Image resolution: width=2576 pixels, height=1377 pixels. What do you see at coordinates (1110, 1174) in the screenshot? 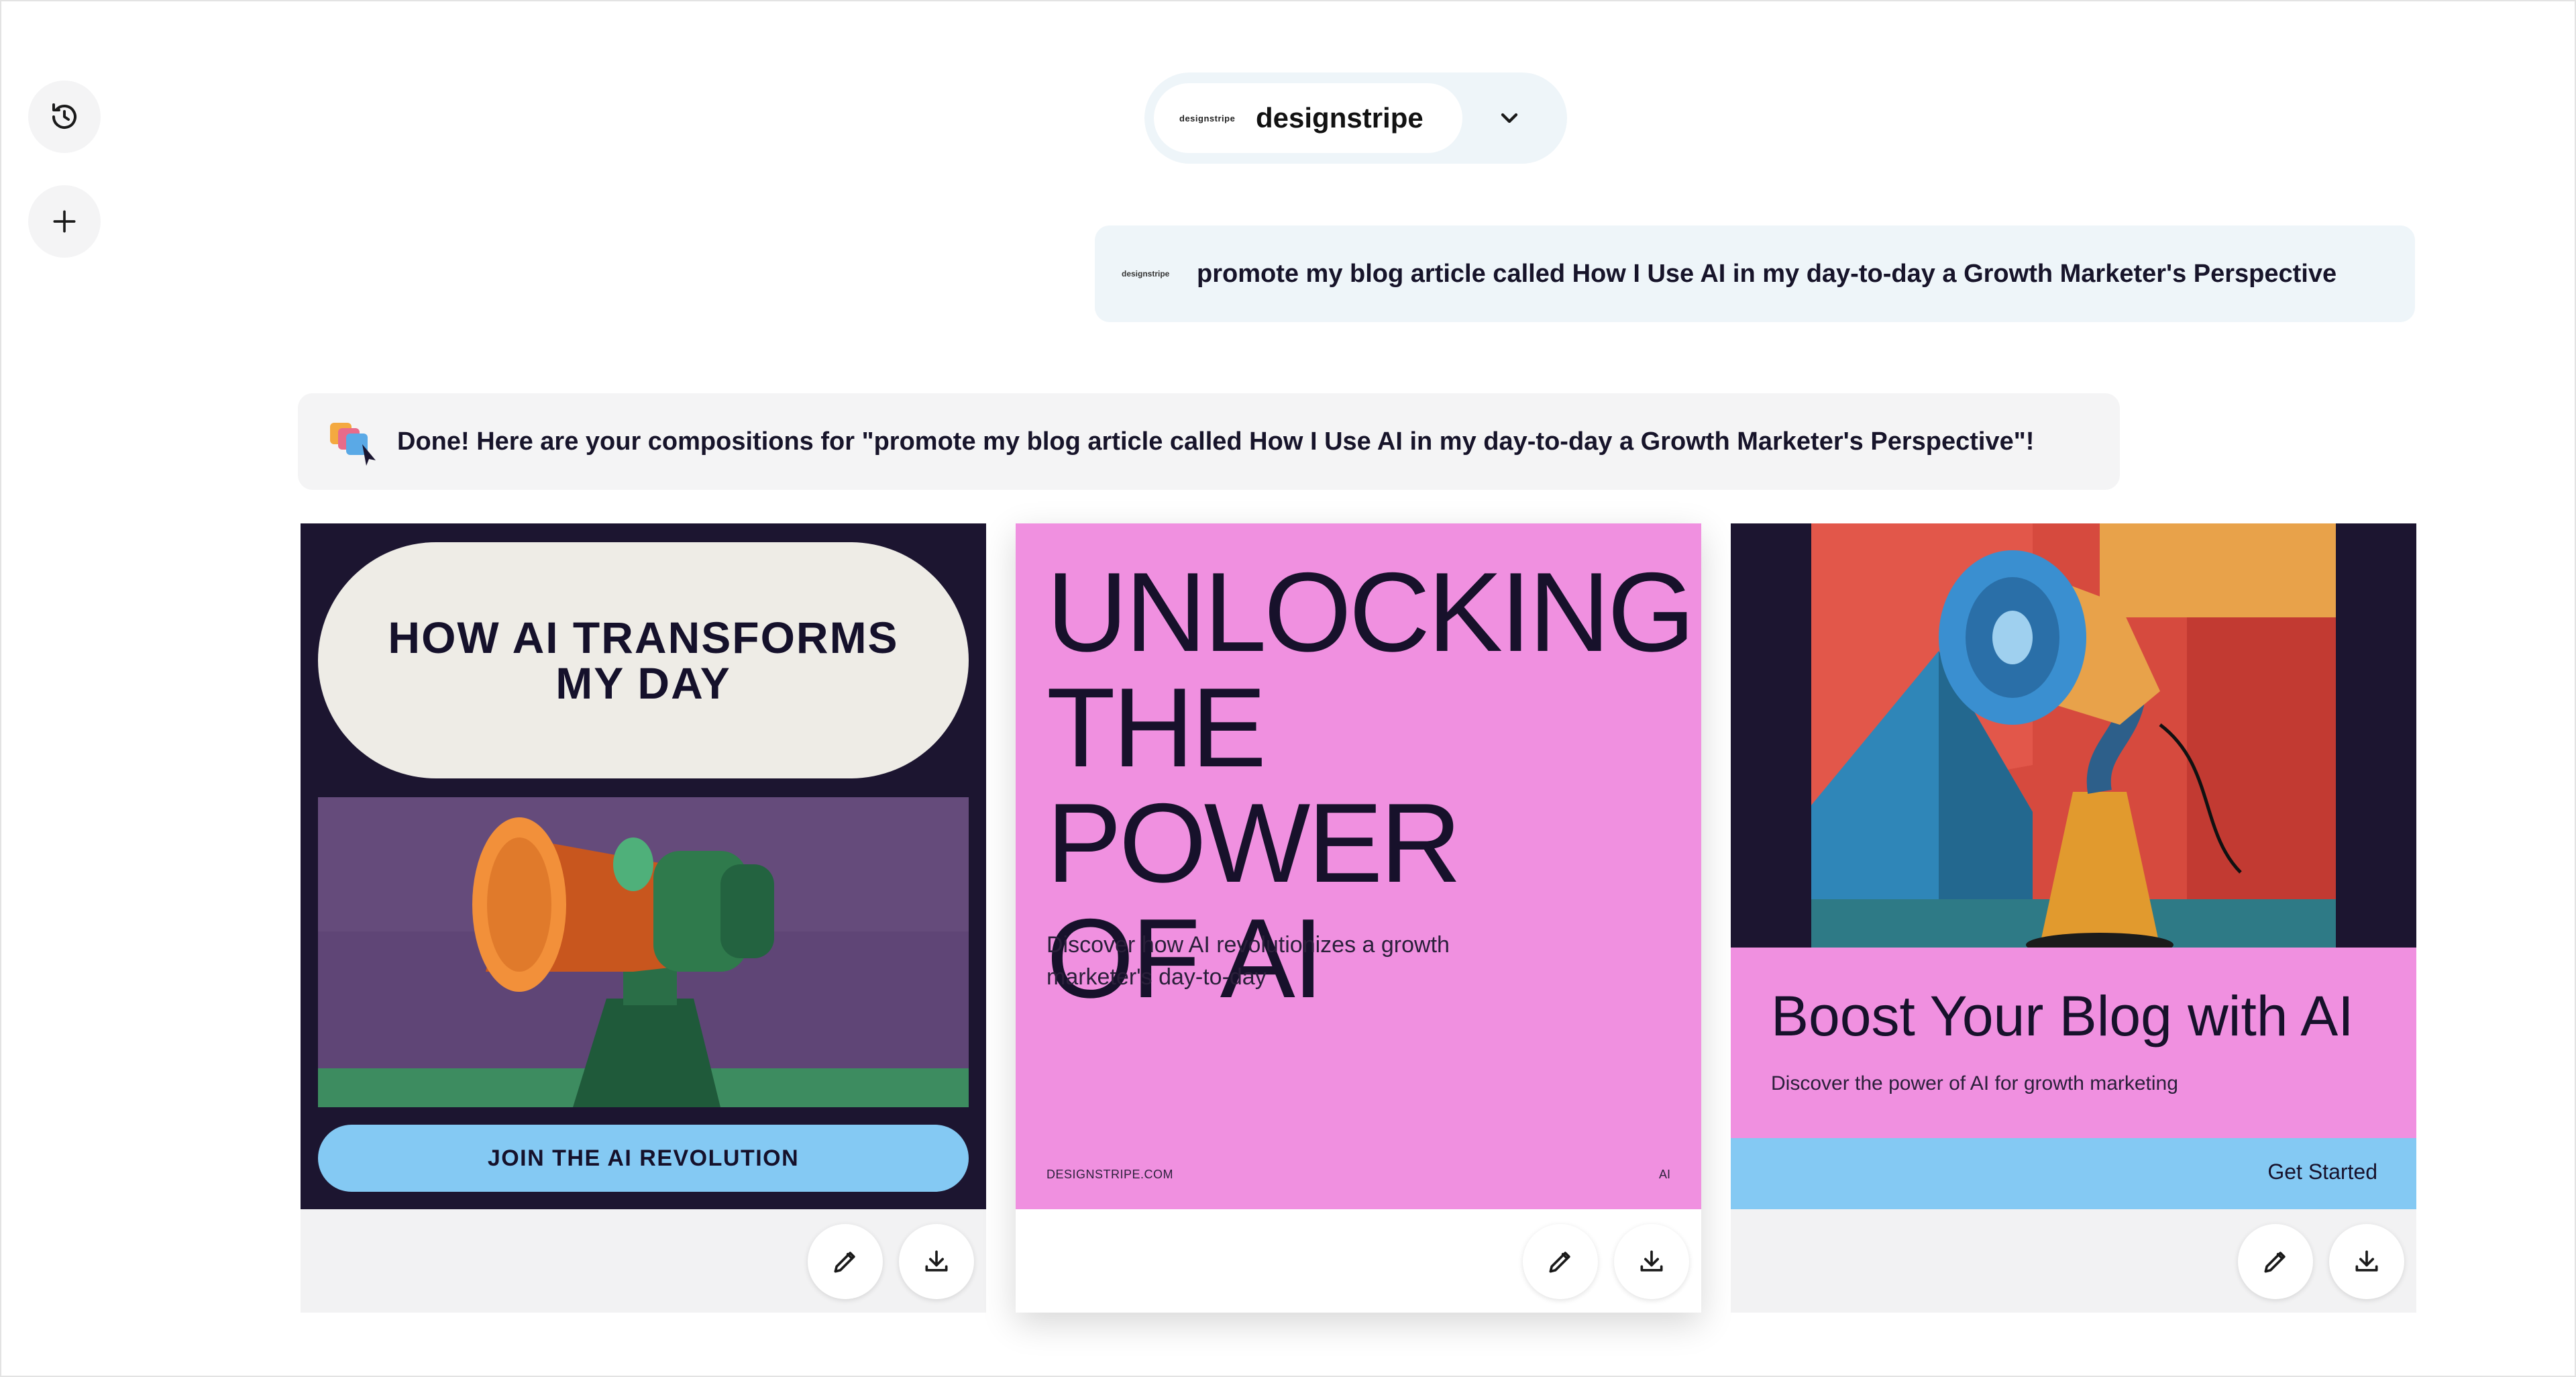
I see `composition-footer-url: DESIGNSTRIPE.COM` at bounding box center [1110, 1174].